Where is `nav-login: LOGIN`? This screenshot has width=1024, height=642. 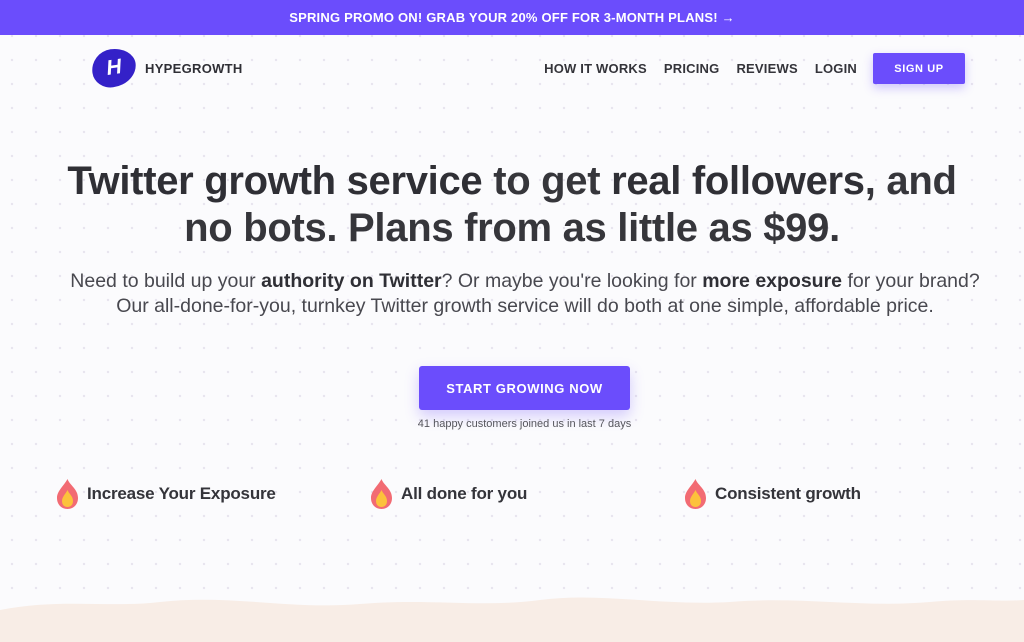 nav-login: LOGIN is located at coordinates (836, 68).